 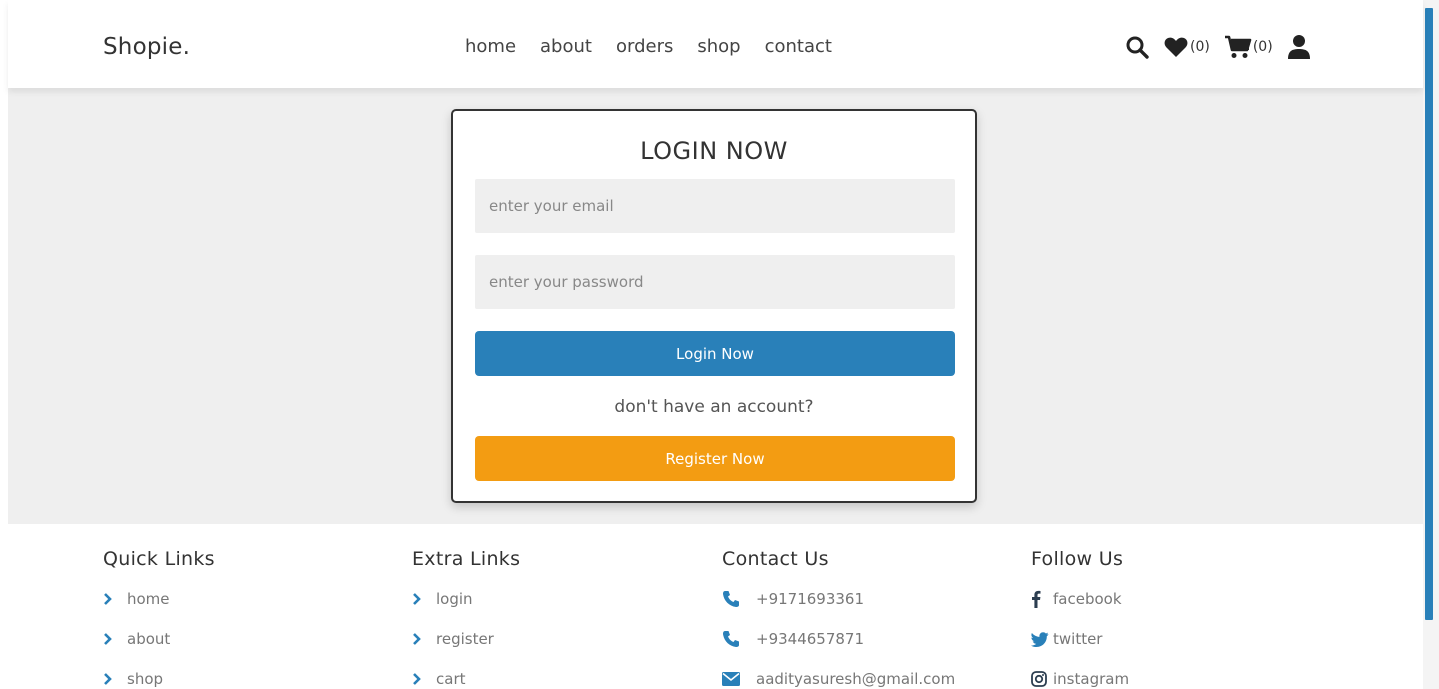 I want to click on footer-link-label: cart, so click(x=451, y=679).